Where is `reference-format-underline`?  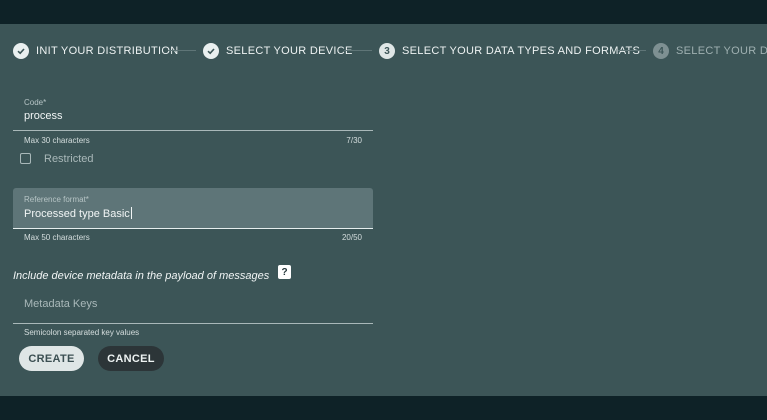
reference-format-underline is located at coordinates (193, 228).